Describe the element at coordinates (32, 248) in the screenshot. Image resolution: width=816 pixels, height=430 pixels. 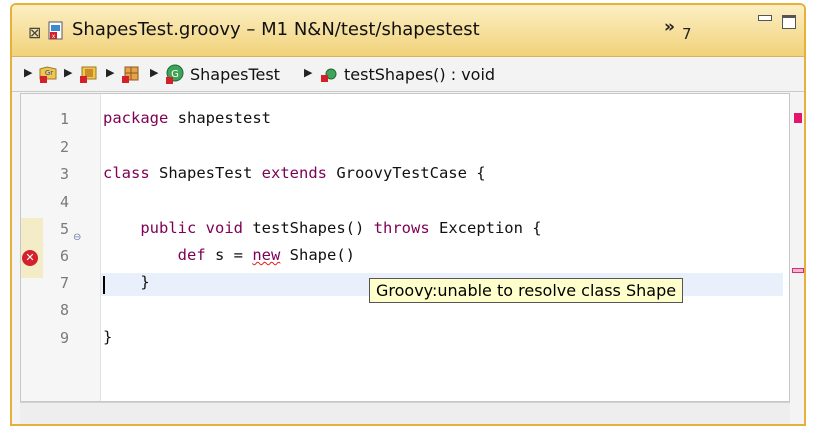
I see `folding-range-marker` at that location.